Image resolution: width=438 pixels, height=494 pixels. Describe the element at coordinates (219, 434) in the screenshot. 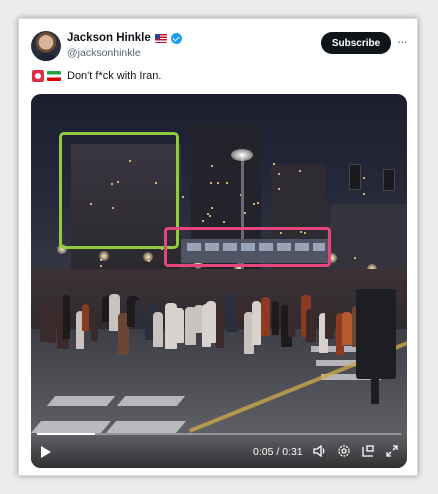

I see `video-progress-bar` at that location.